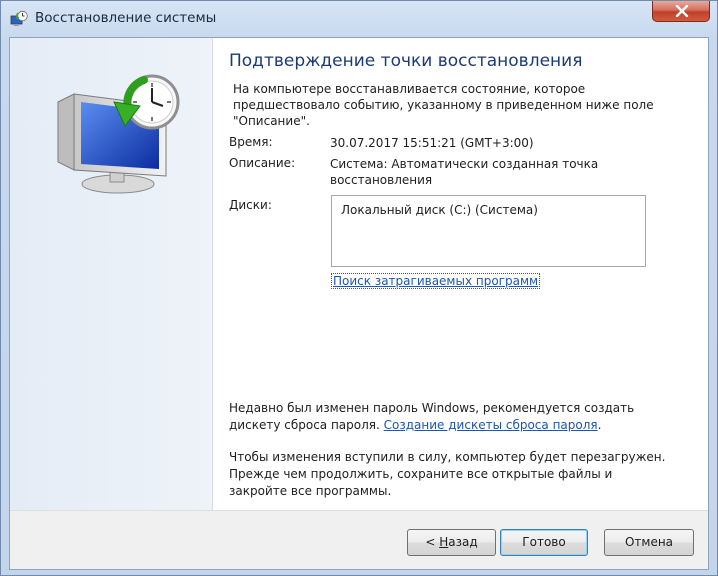 The image size is (718, 576). Describe the element at coordinates (544, 542) in the screenshot. I see `finish-button: Готово` at that location.